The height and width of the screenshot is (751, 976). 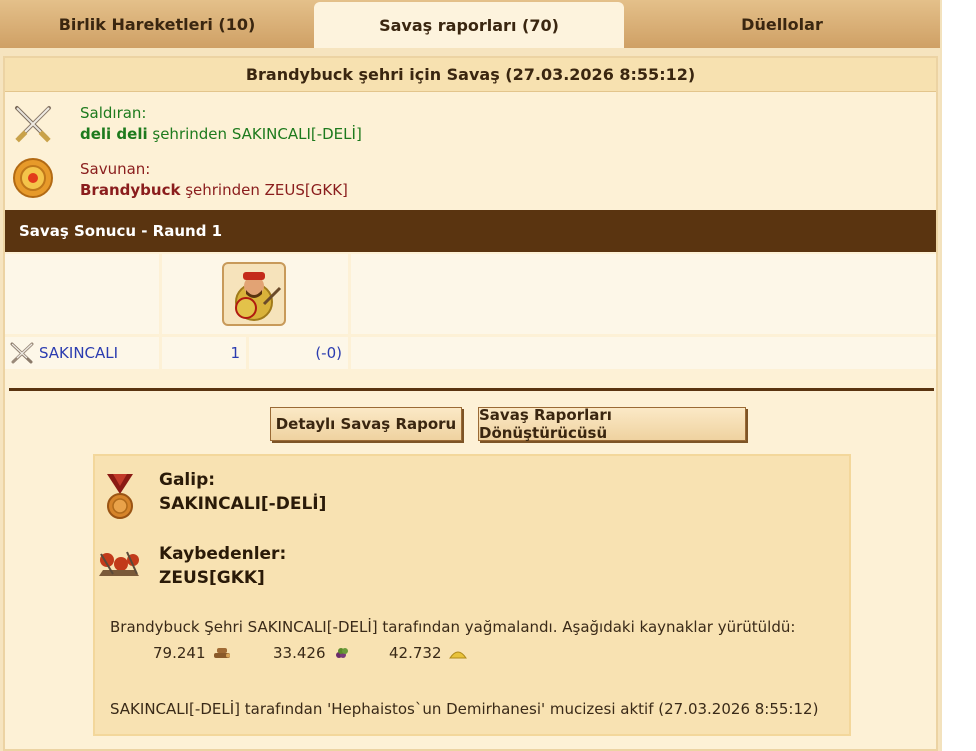 I want to click on resource-wood: 79.241, so click(x=192, y=653).